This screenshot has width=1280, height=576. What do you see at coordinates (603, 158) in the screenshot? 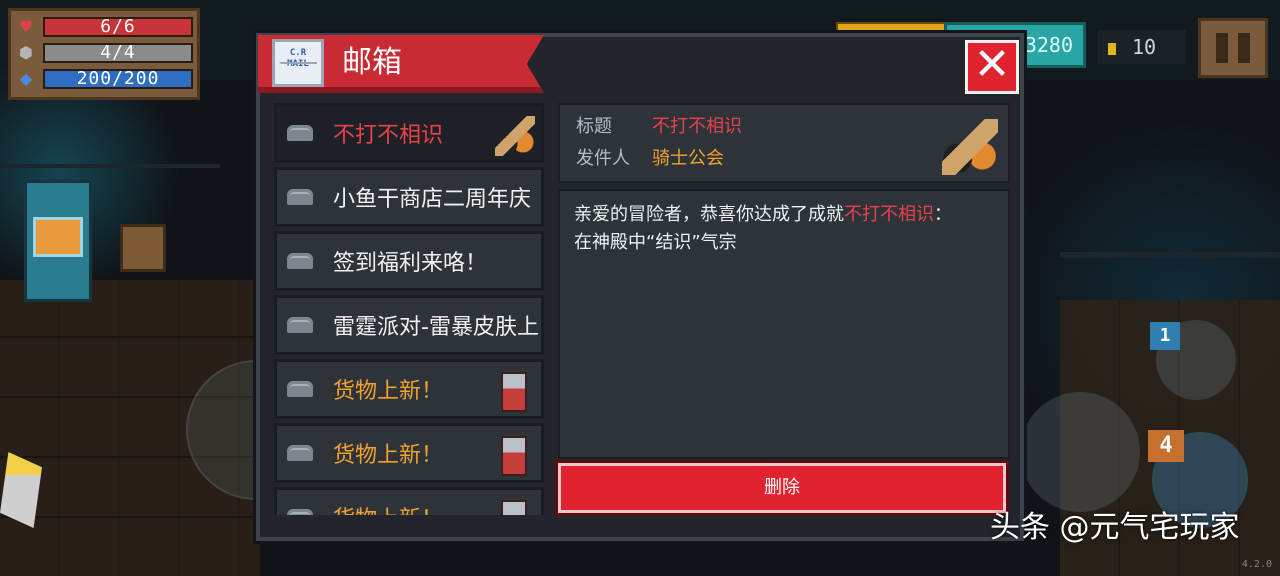
I see `sender-label: 发件人` at bounding box center [603, 158].